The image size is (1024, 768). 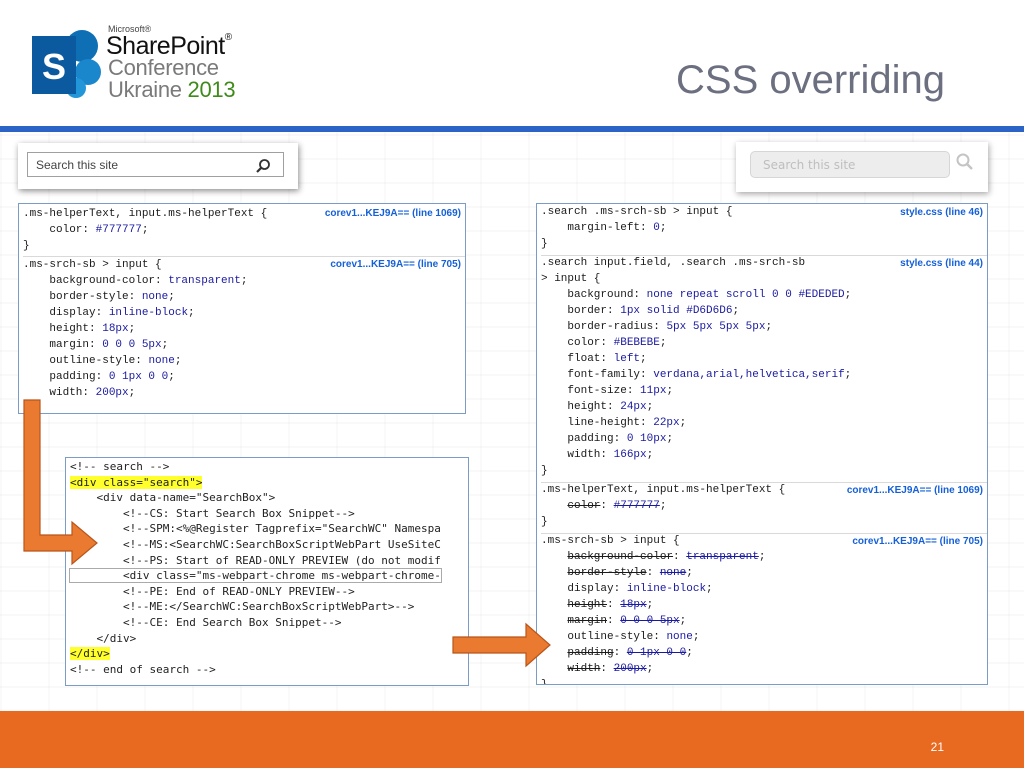 What do you see at coordinates (937, 747) in the screenshot?
I see `page-number: 21` at bounding box center [937, 747].